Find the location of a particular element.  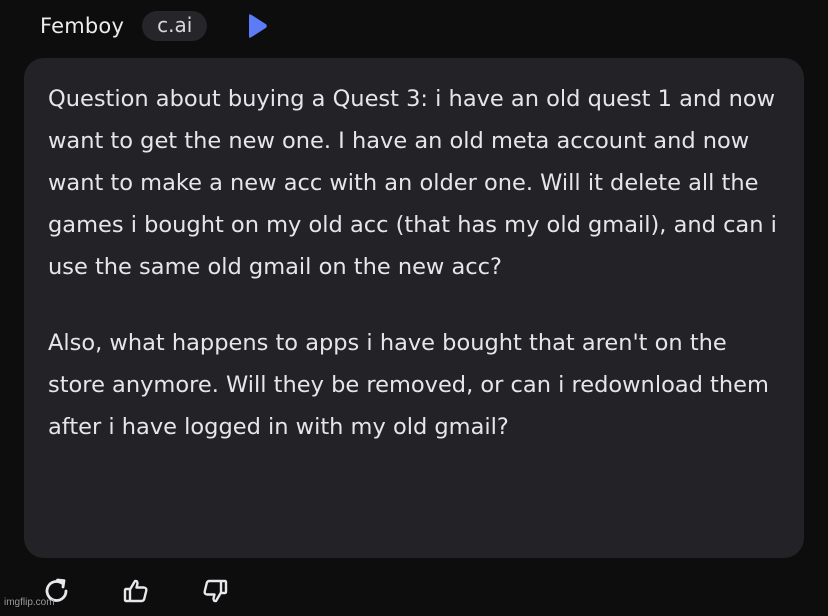

thumbs-down-icon is located at coordinates (215, 593).